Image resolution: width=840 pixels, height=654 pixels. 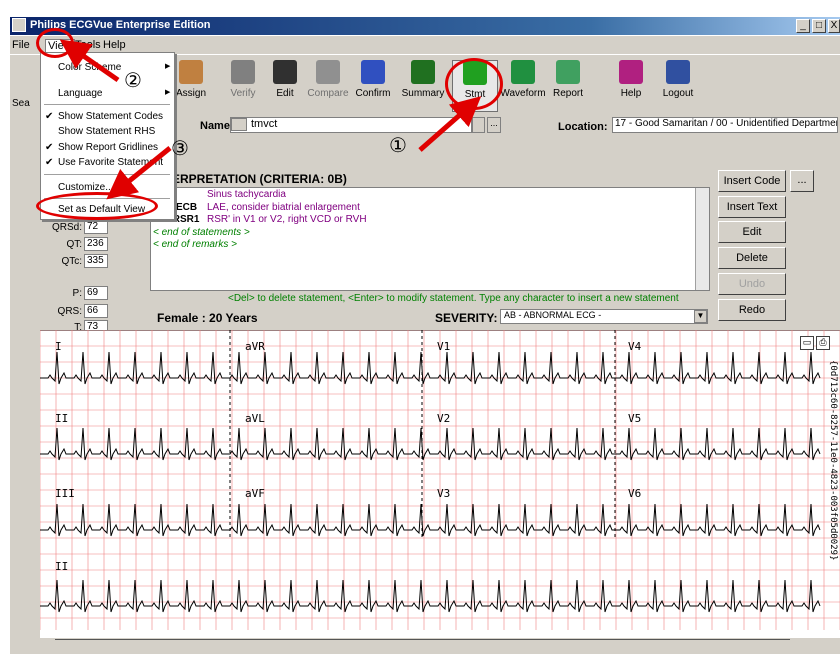 What do you see at coordinates (180, 148) in the screenshot?
I see `callout-3: ③` at bounding box center [180, 148].